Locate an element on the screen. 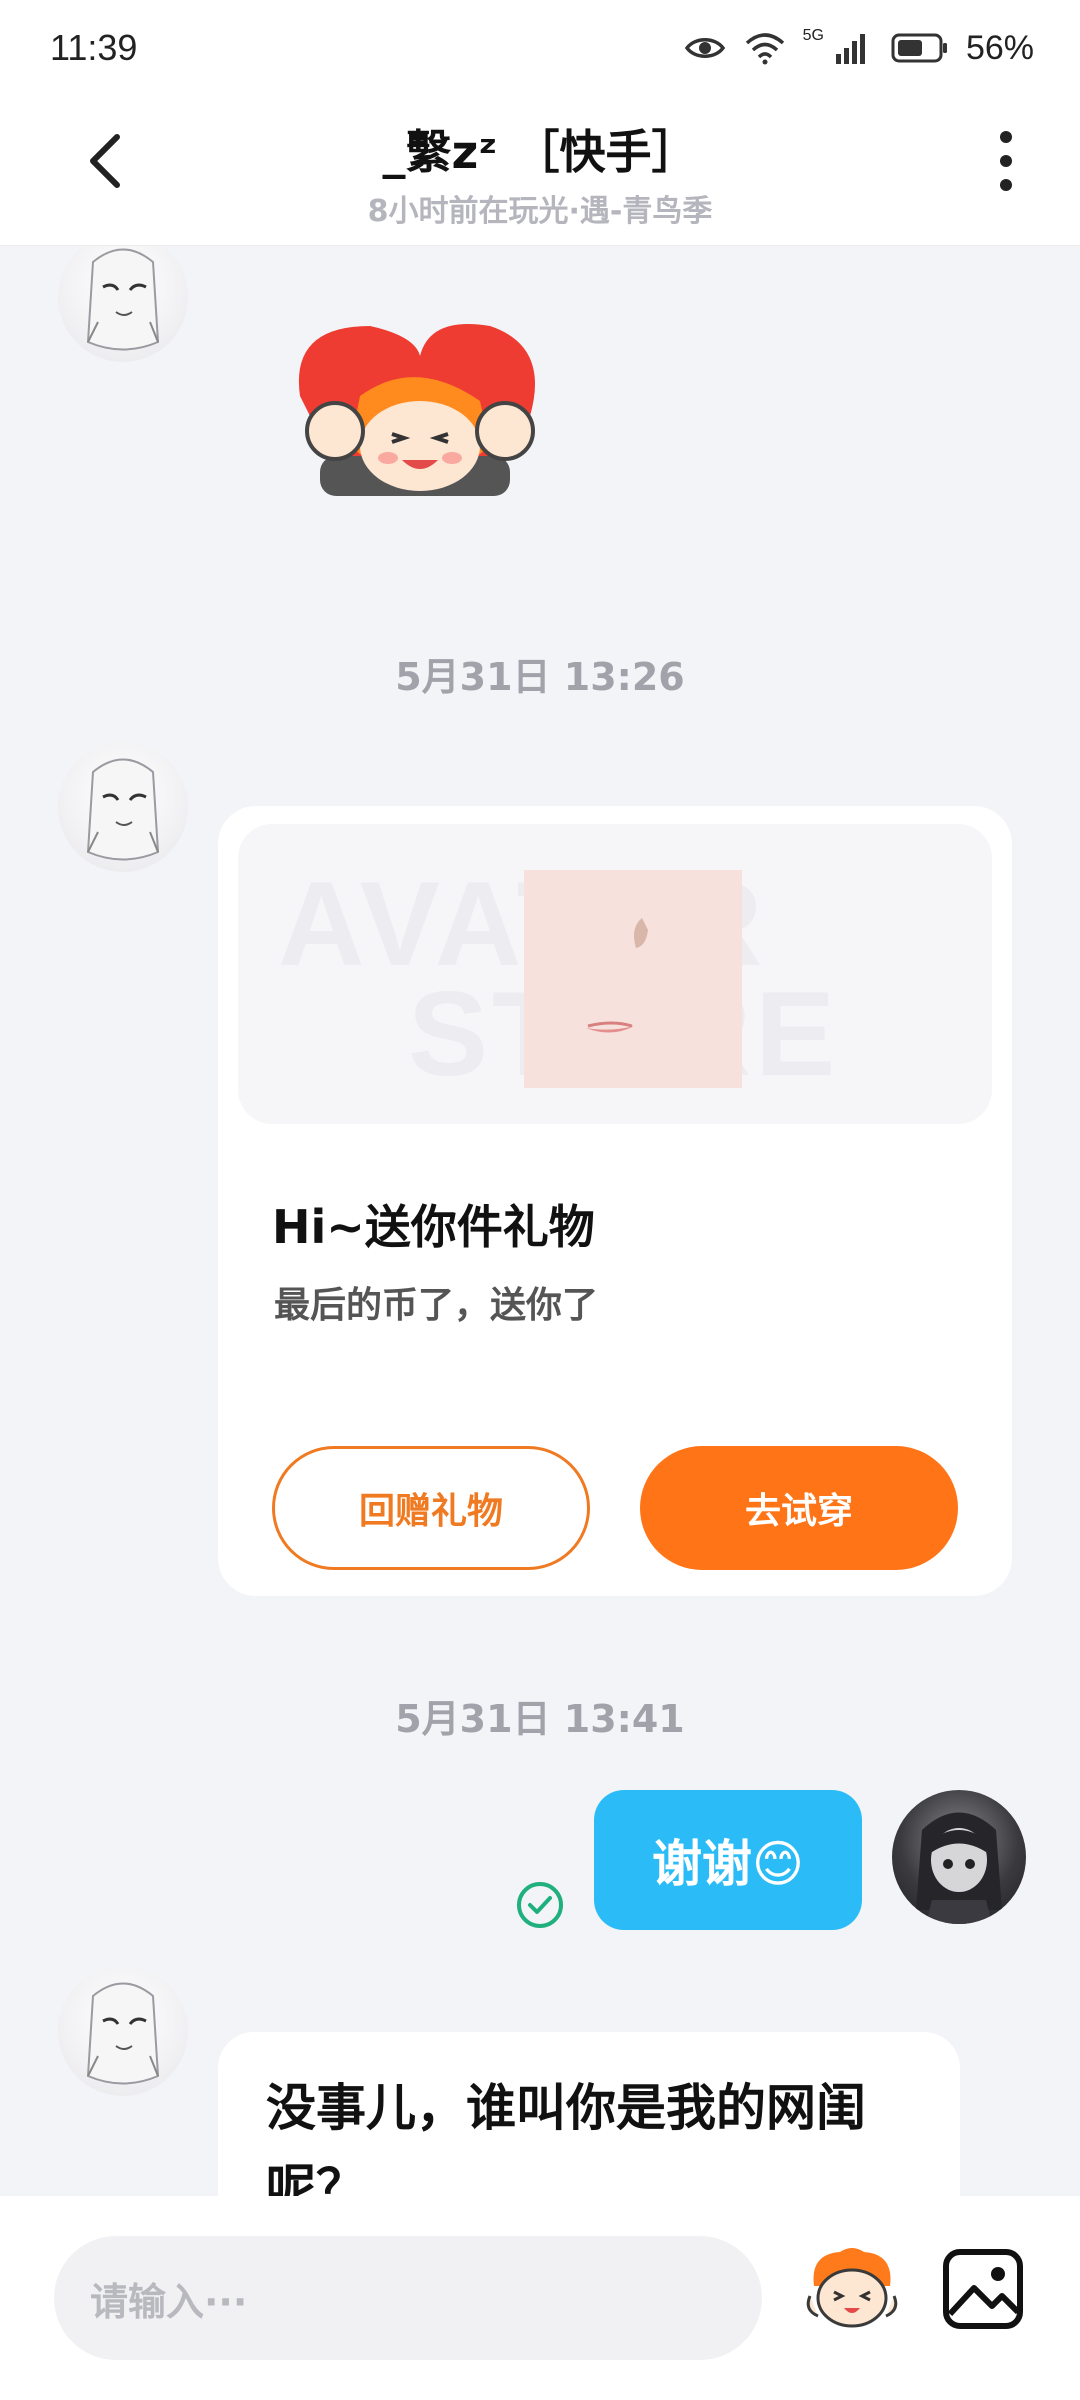  timestamp: 5月31日 13:26 is located at coordinates (540, 677).